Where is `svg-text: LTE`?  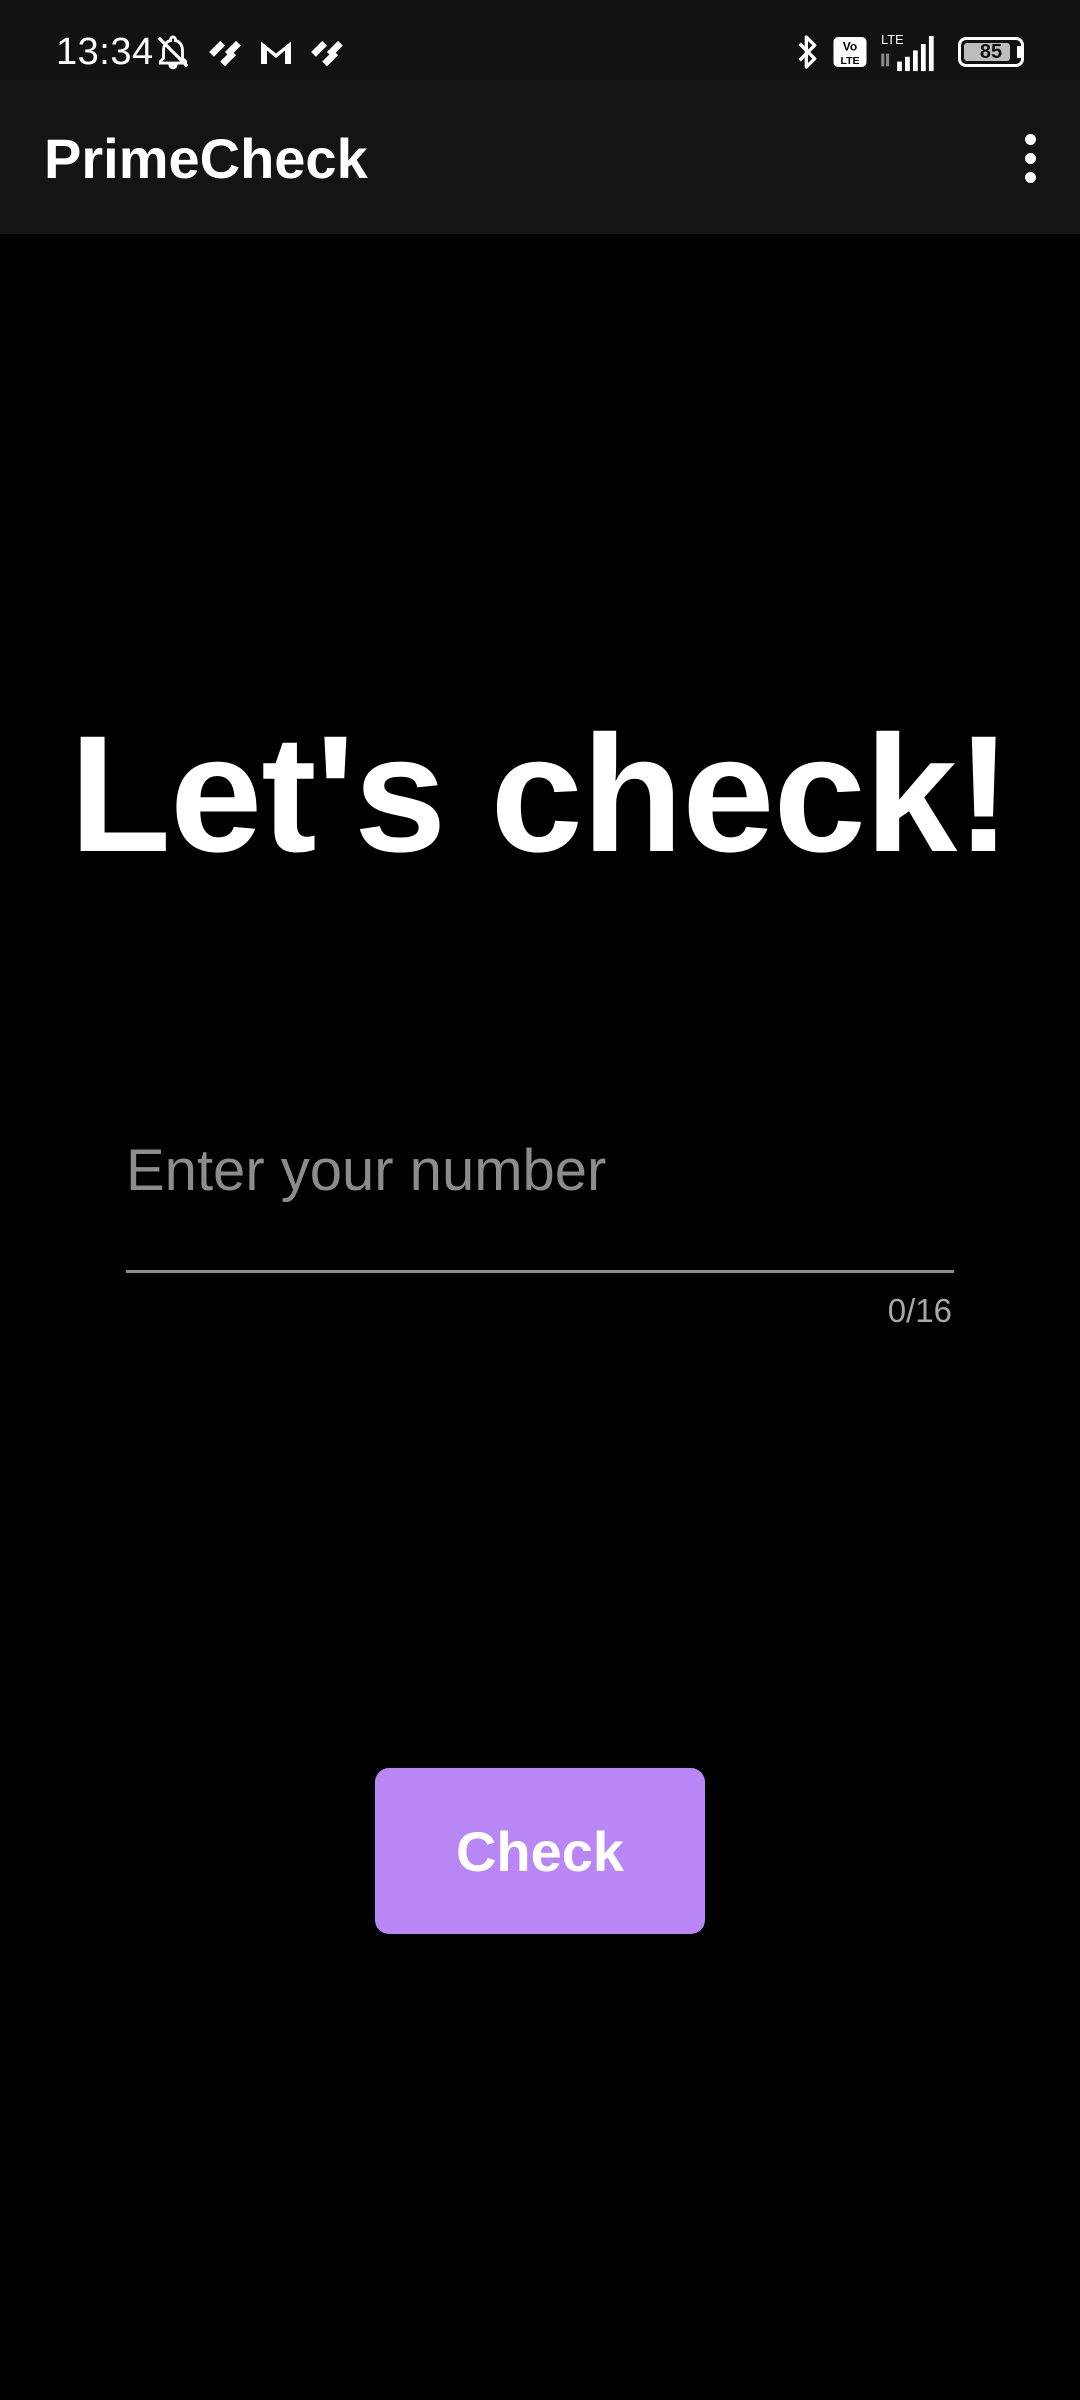
svg-text: LTE is located at coordinates (849, 61).